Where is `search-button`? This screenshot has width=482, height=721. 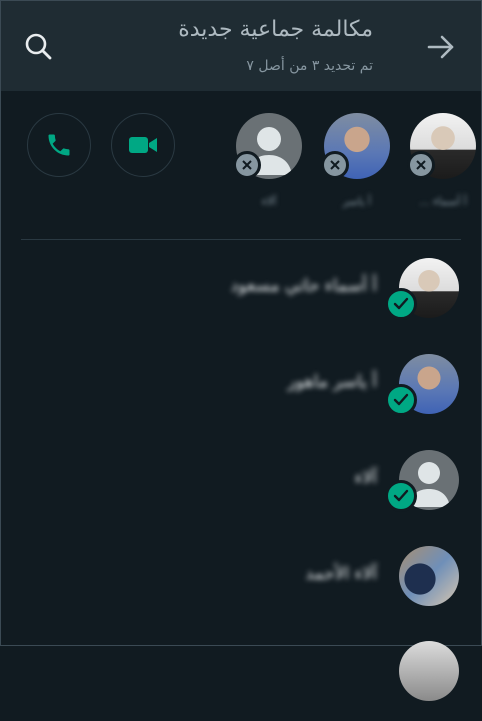 search-button is located at coordinates (39, 47).